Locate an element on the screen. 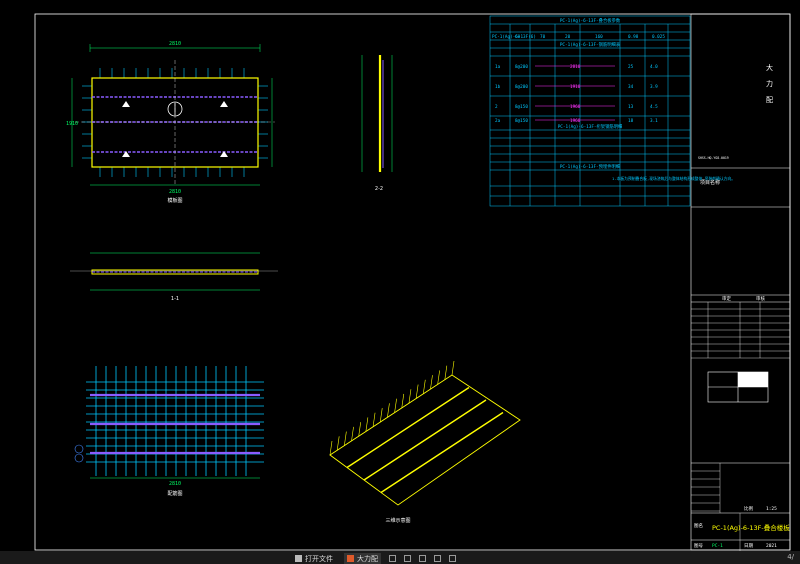 The width and height of the screenshot is (800, 564). title-block-grid is located at coordinates (740, 426).